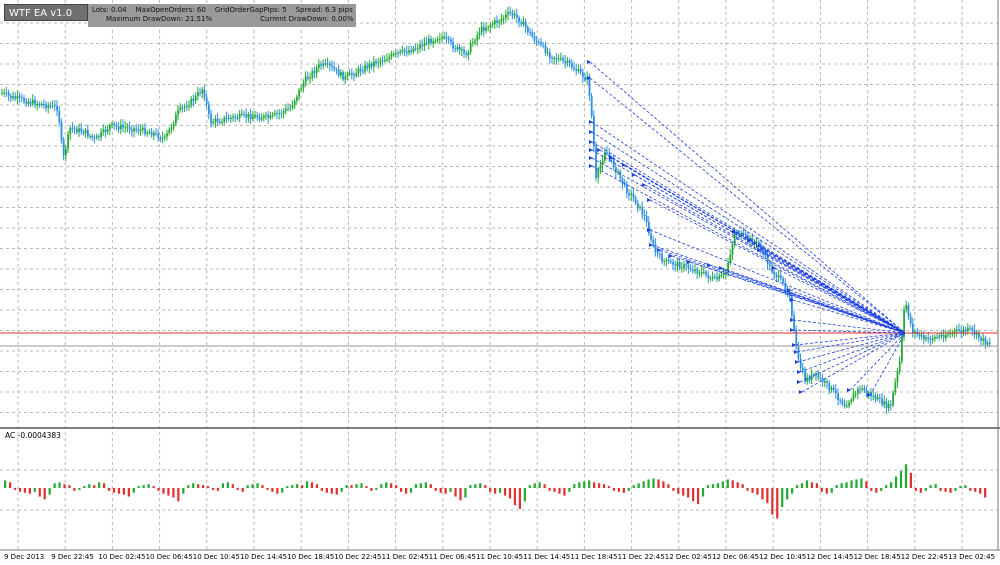 Image resolution: width=1000 pixels, height=565 pixels. Describe the element at coordinates (688, 557) in the screenshot. I see `x-tick-label: 12 Dec 02:45` at that location.